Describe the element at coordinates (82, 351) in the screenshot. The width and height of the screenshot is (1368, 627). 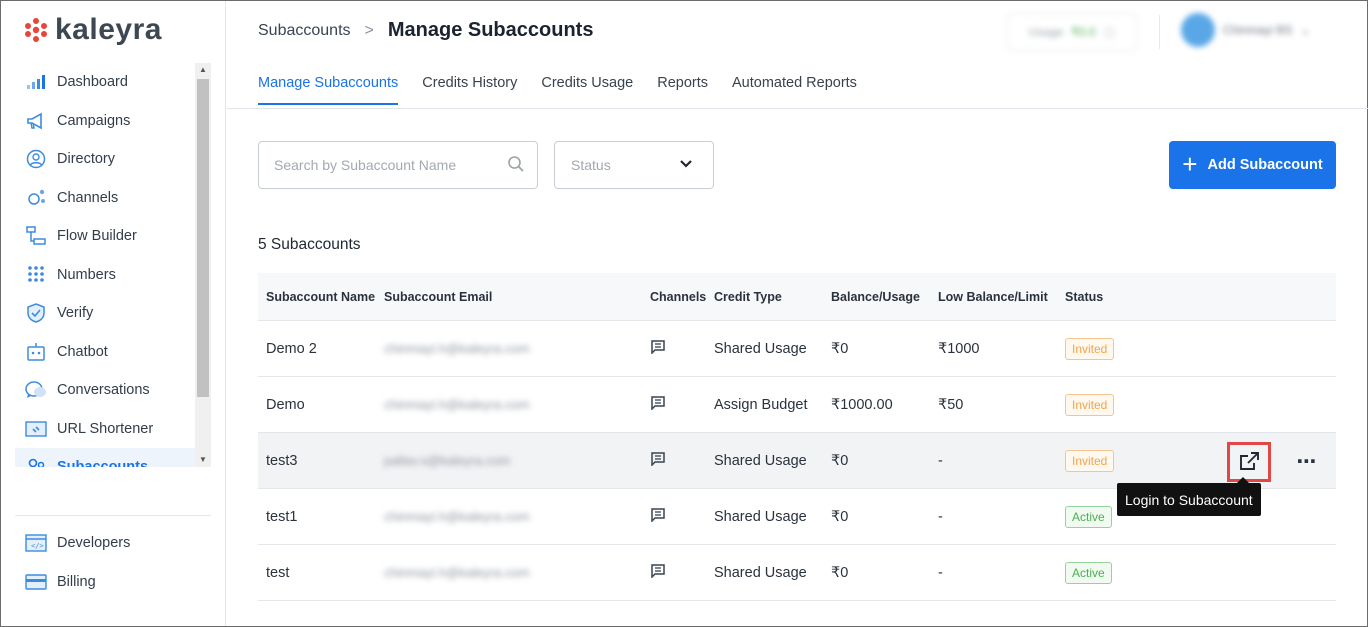
I see `sidebar-item-label: Chatbot` at that location.